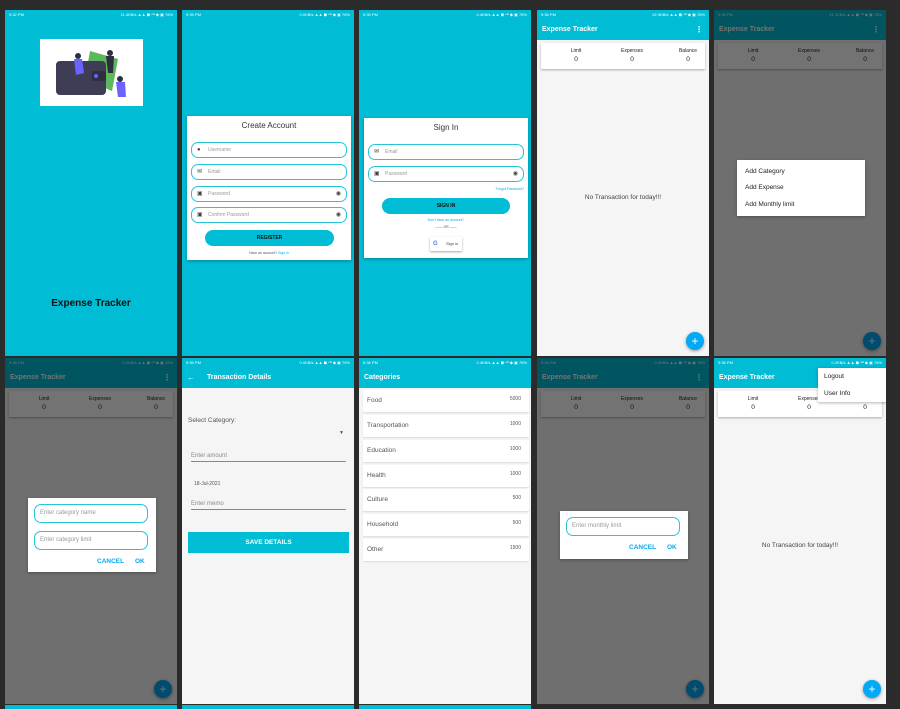 The image size is (900, 709). What do you see at coordinates (699, 30) in the screenshot?
I see `more-options-icon: ⋮` at bounding box center [699, 30].